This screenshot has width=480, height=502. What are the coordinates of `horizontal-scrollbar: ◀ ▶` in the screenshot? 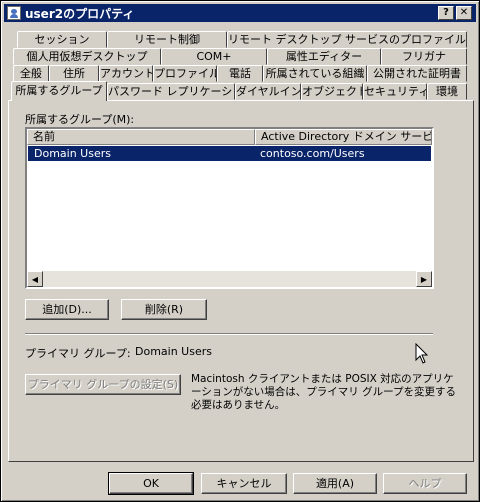 It's located at (229, 279).